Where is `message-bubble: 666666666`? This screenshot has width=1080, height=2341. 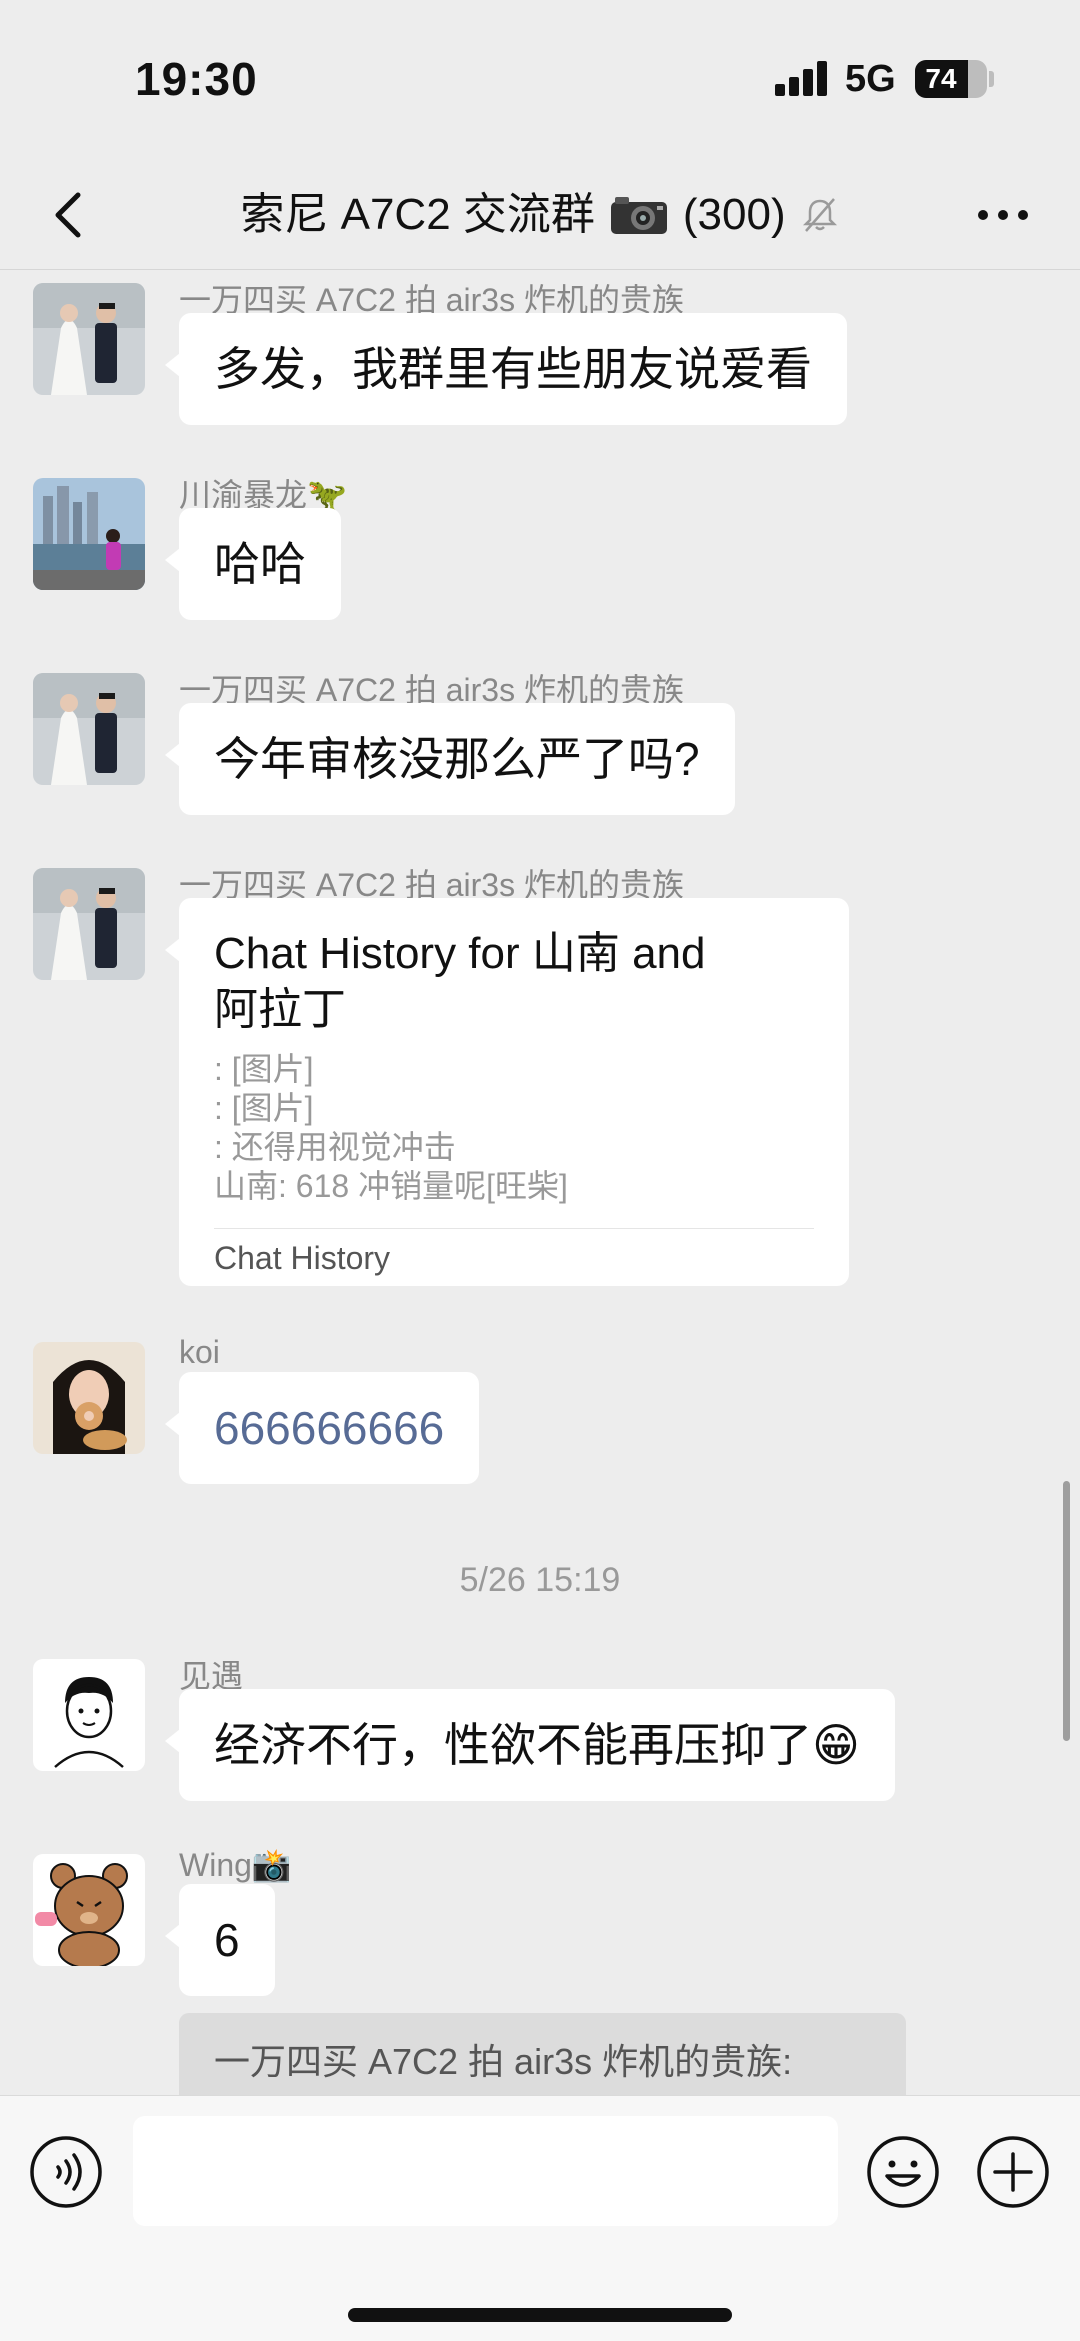
message-bubble: 666666666 is located at coordinates (322, 1428).